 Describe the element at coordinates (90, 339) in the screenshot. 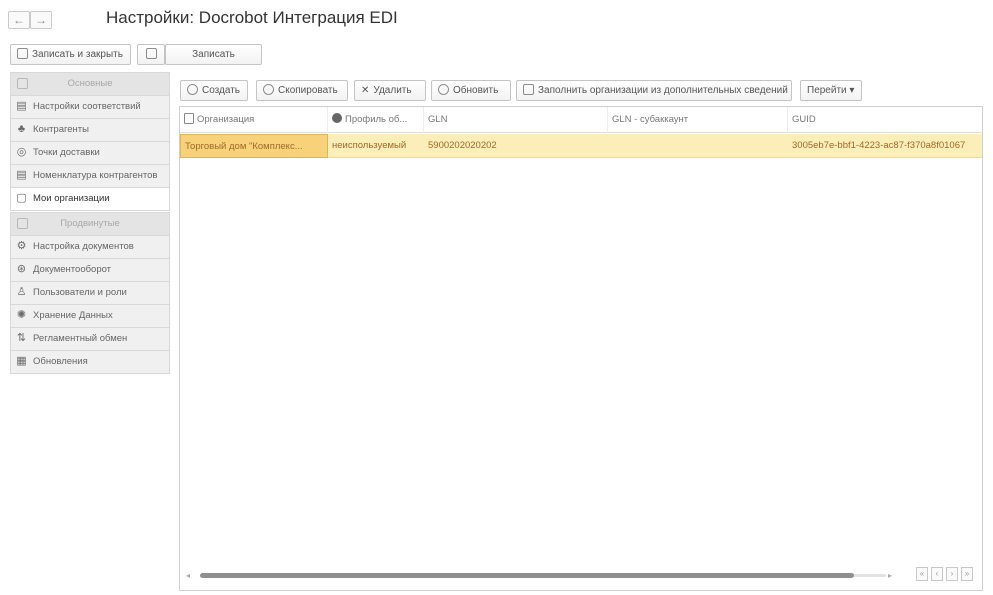

I see `sidebar-item-scheduled-exchange: ⇅ Регламентный обмен` at that location.